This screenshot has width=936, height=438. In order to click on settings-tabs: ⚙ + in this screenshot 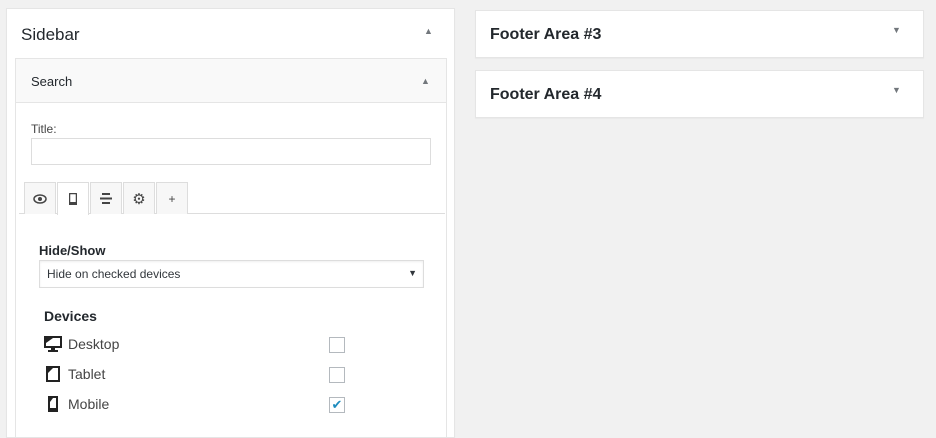, I will do `click(232, 198)`.